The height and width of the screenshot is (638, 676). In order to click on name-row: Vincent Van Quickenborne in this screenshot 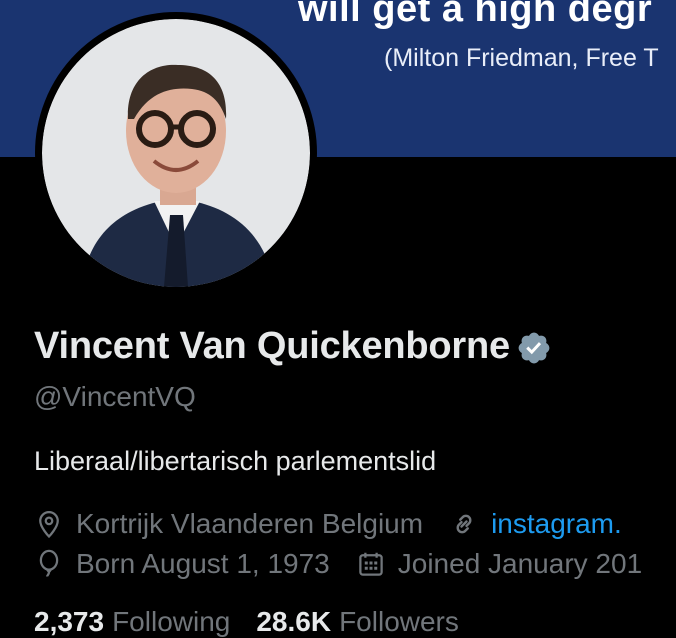, I will do `click(293, 346)`.